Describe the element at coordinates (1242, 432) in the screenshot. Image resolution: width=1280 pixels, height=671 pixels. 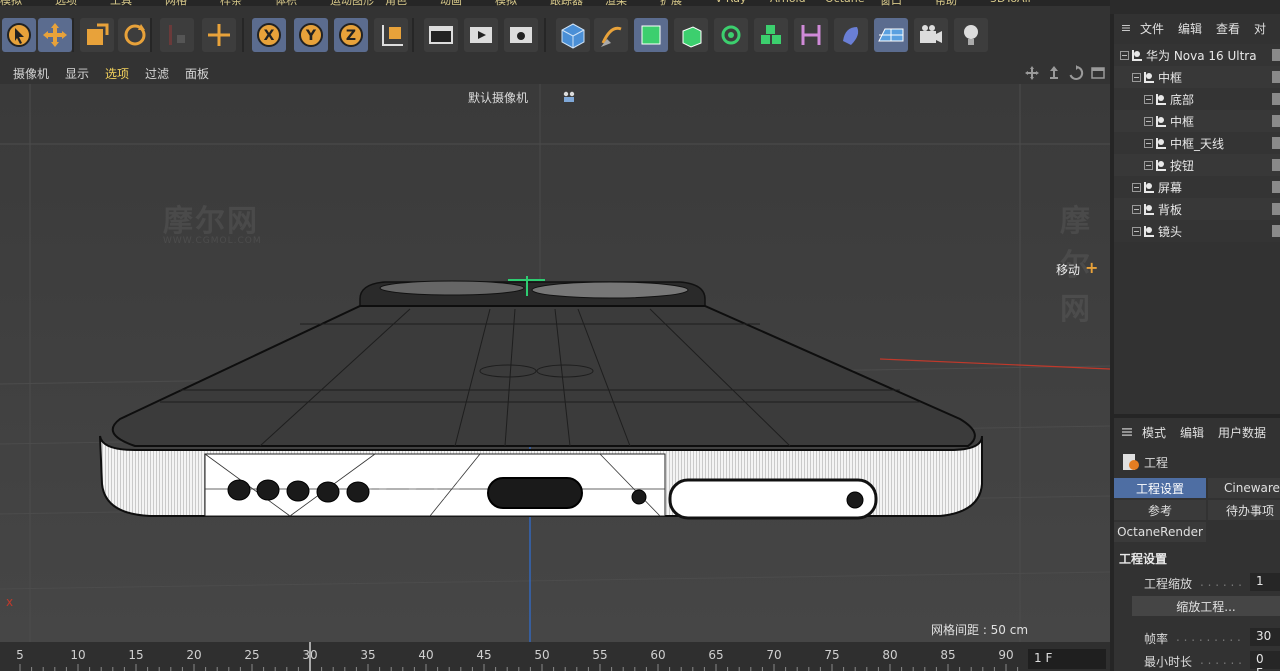
I see `am-menu-userdata: 用户数据` at that location.